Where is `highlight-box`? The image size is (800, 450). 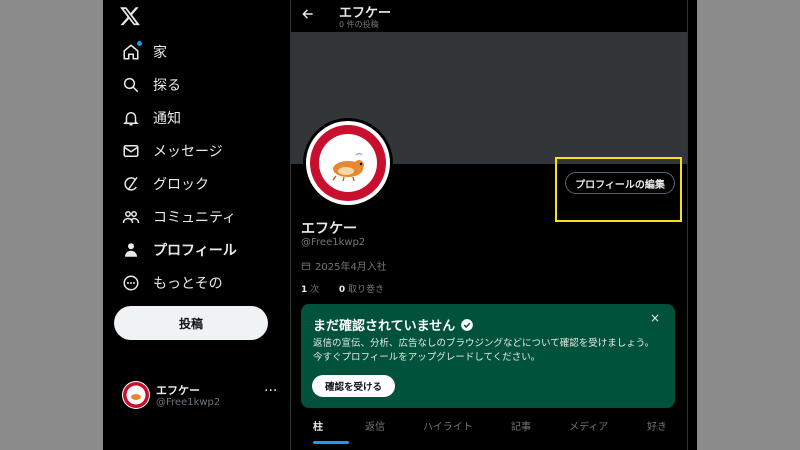
highlight-box is located at coordinates (618, 189).